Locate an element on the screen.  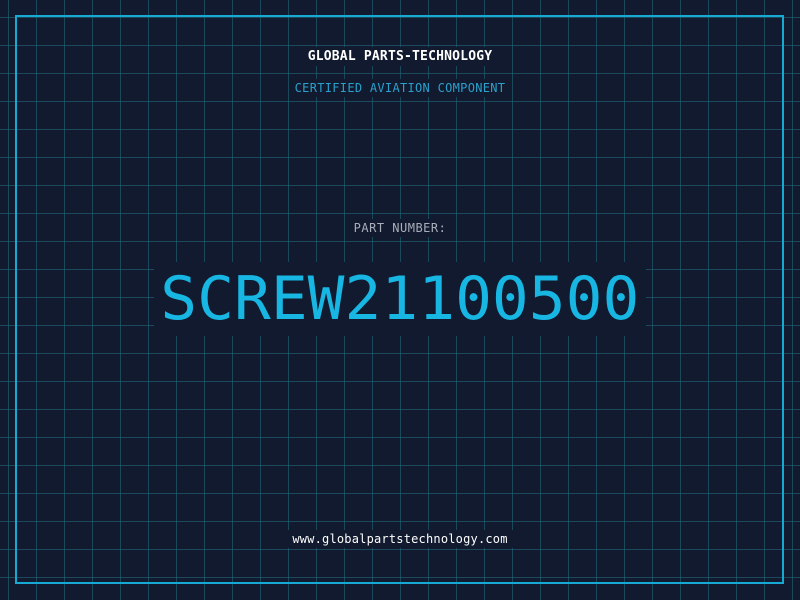
certification-subtitle-text: CERTIFIED AVIATION COMPONENT is located at coordinates (400, 88).